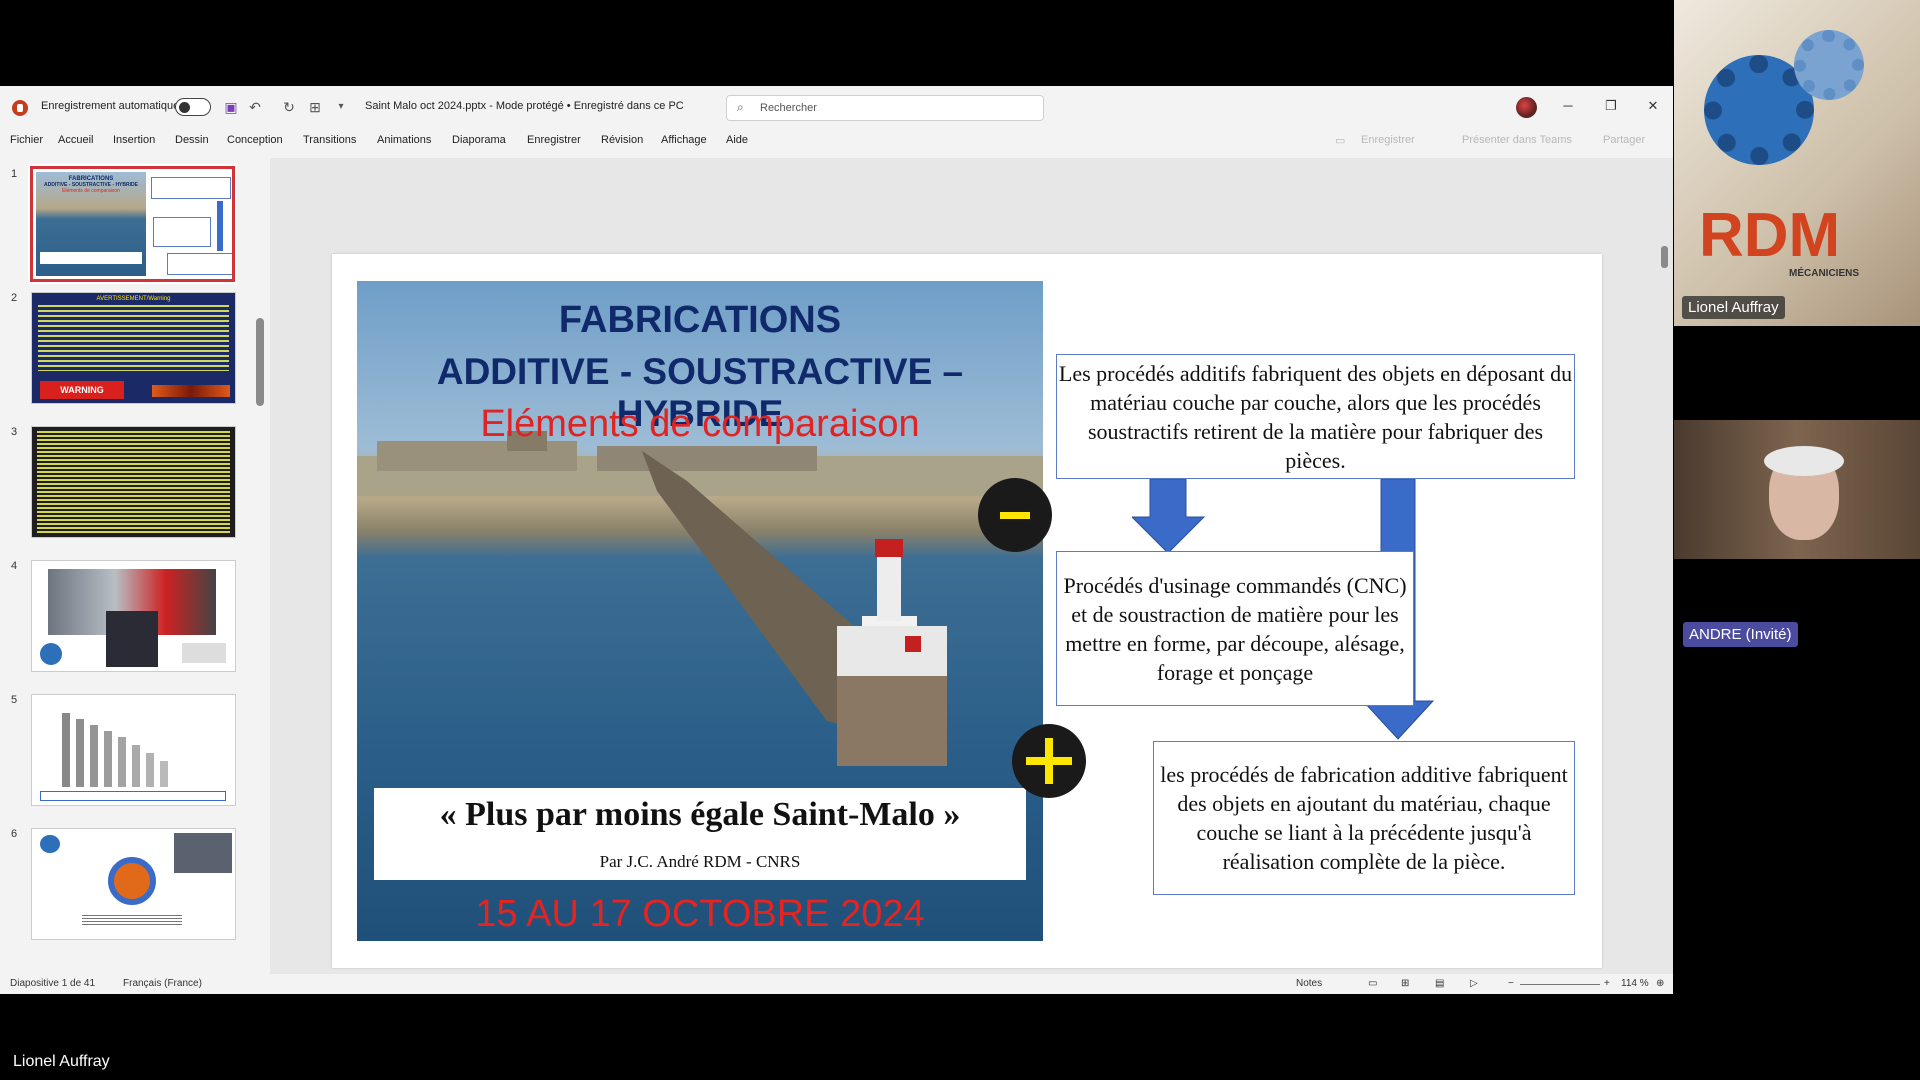 The width and height of the screenshot is (1920, 1080). What do you see at coordinates (1340, 140) in the screenshot?
I see `comments-icon: ▭` at bounding box center [1340, 140].